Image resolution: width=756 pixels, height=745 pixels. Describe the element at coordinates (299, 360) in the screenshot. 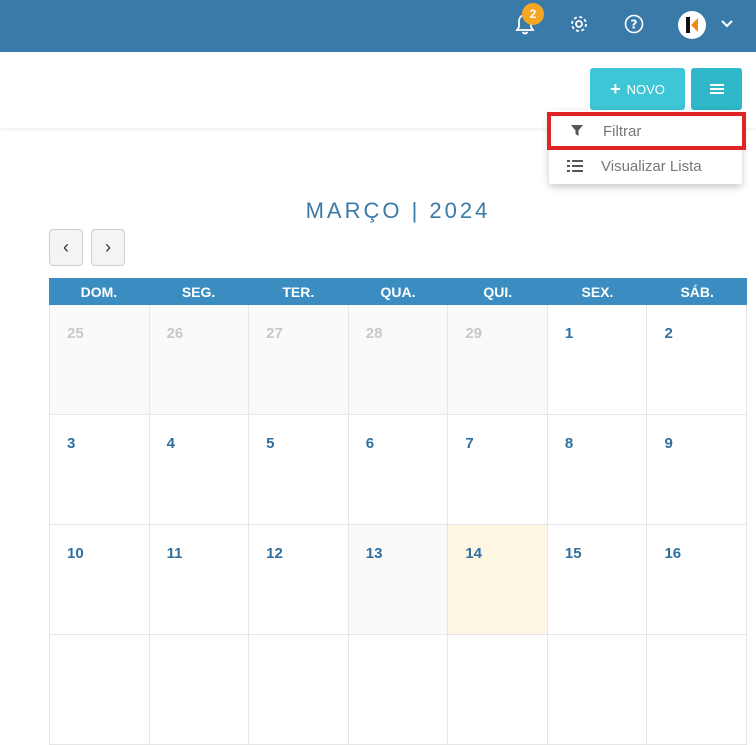

I see `calendar-day: 27` at that location.